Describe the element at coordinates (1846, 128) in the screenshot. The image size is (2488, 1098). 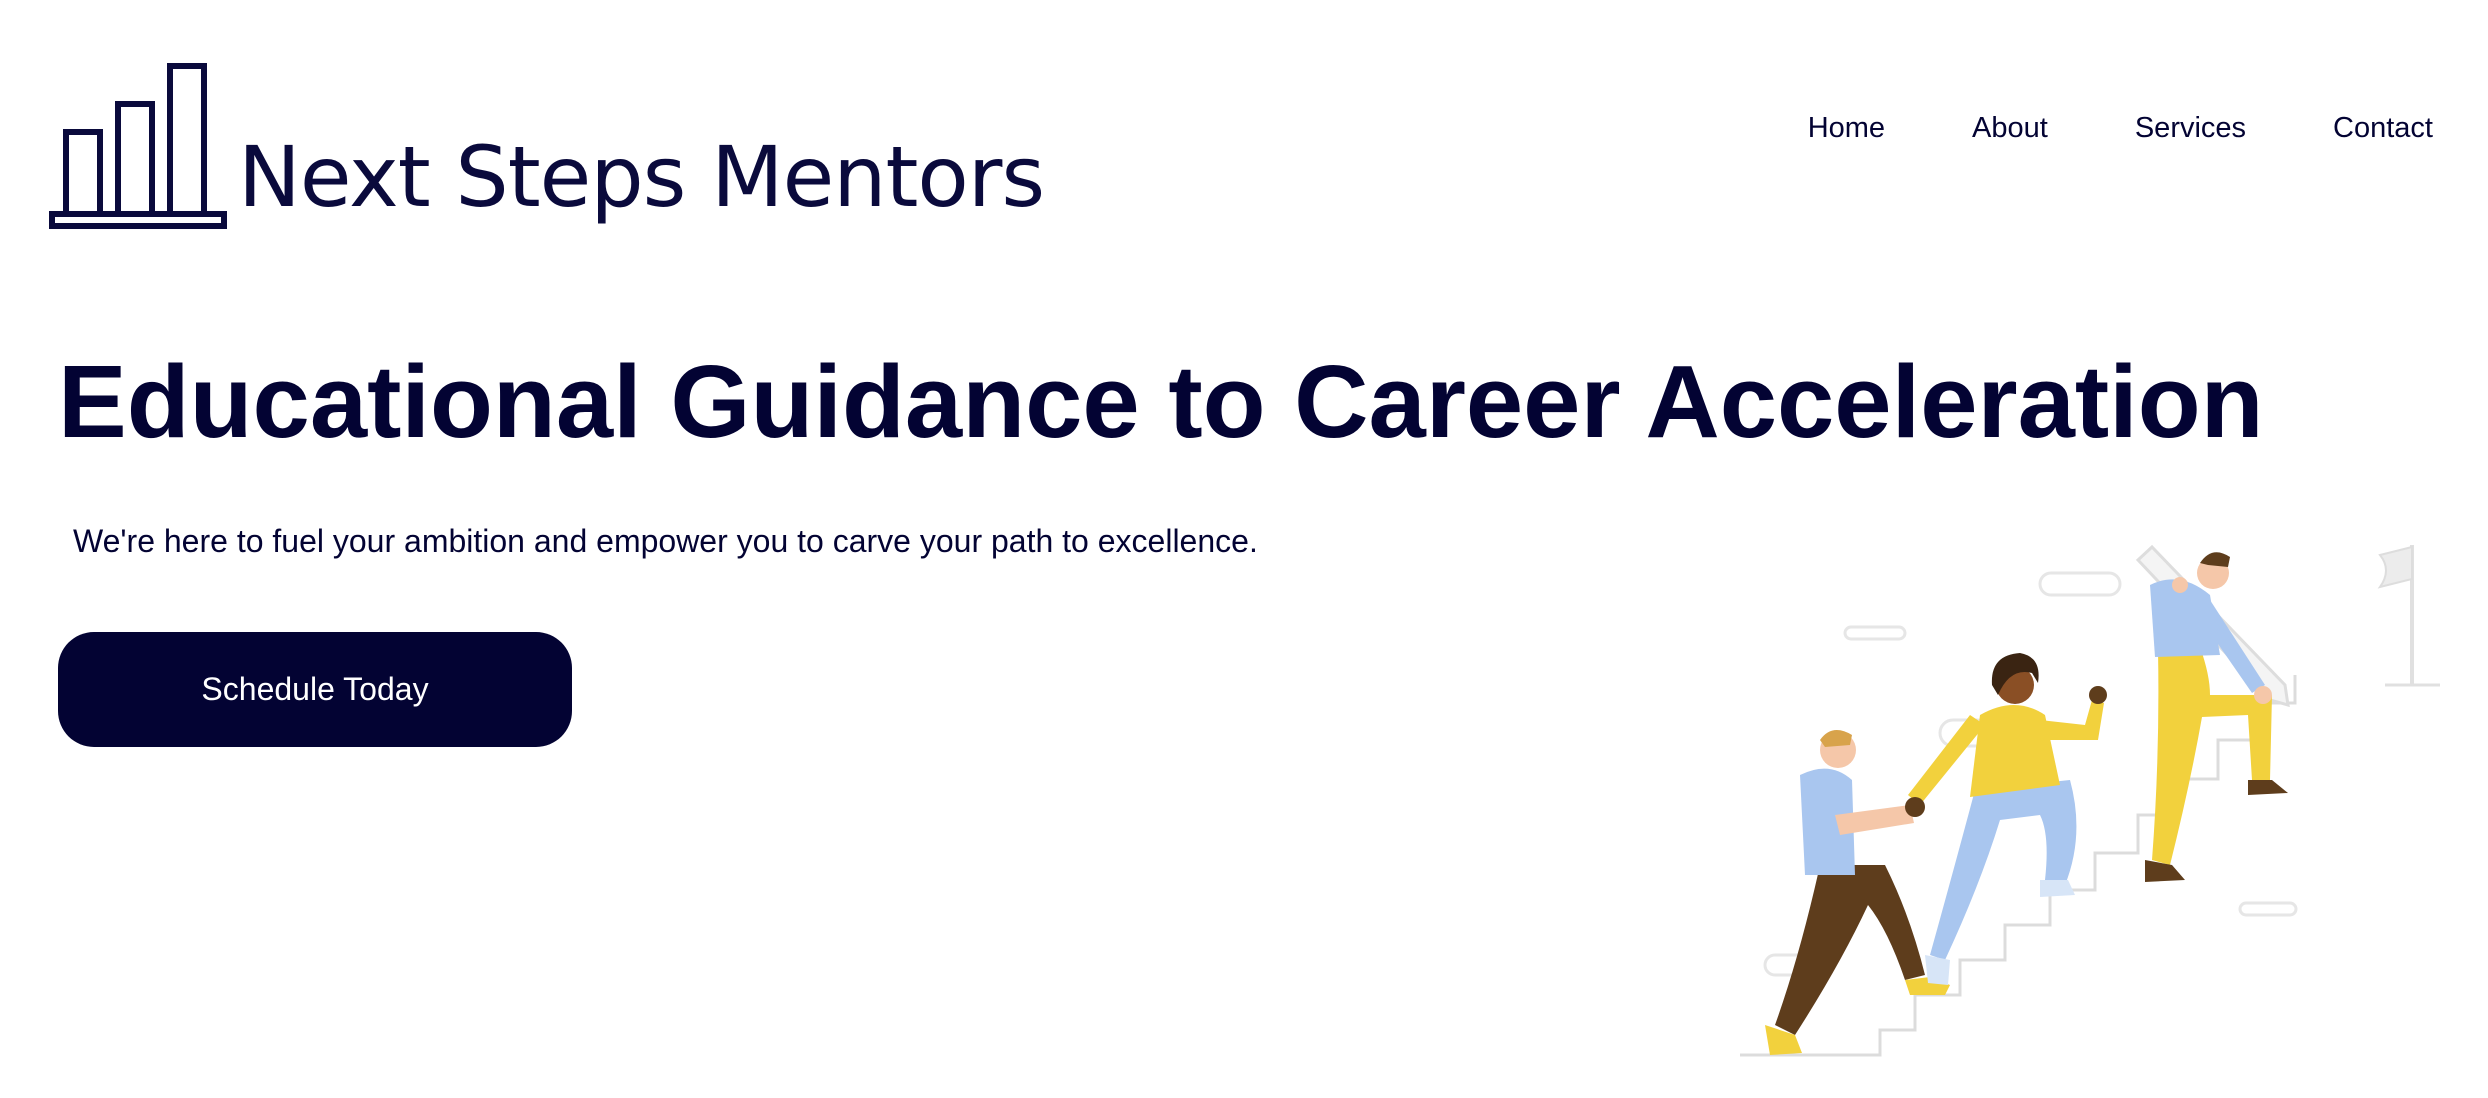
I see `nav-home: Home` at that location.